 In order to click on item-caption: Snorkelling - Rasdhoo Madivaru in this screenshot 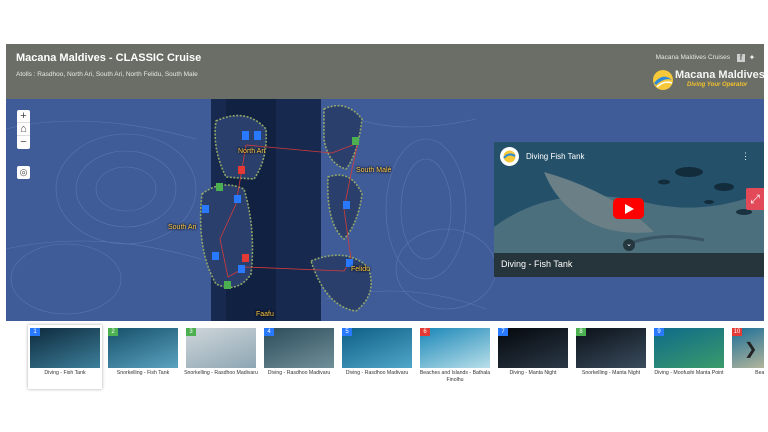, I will do `click(221, 373)`.